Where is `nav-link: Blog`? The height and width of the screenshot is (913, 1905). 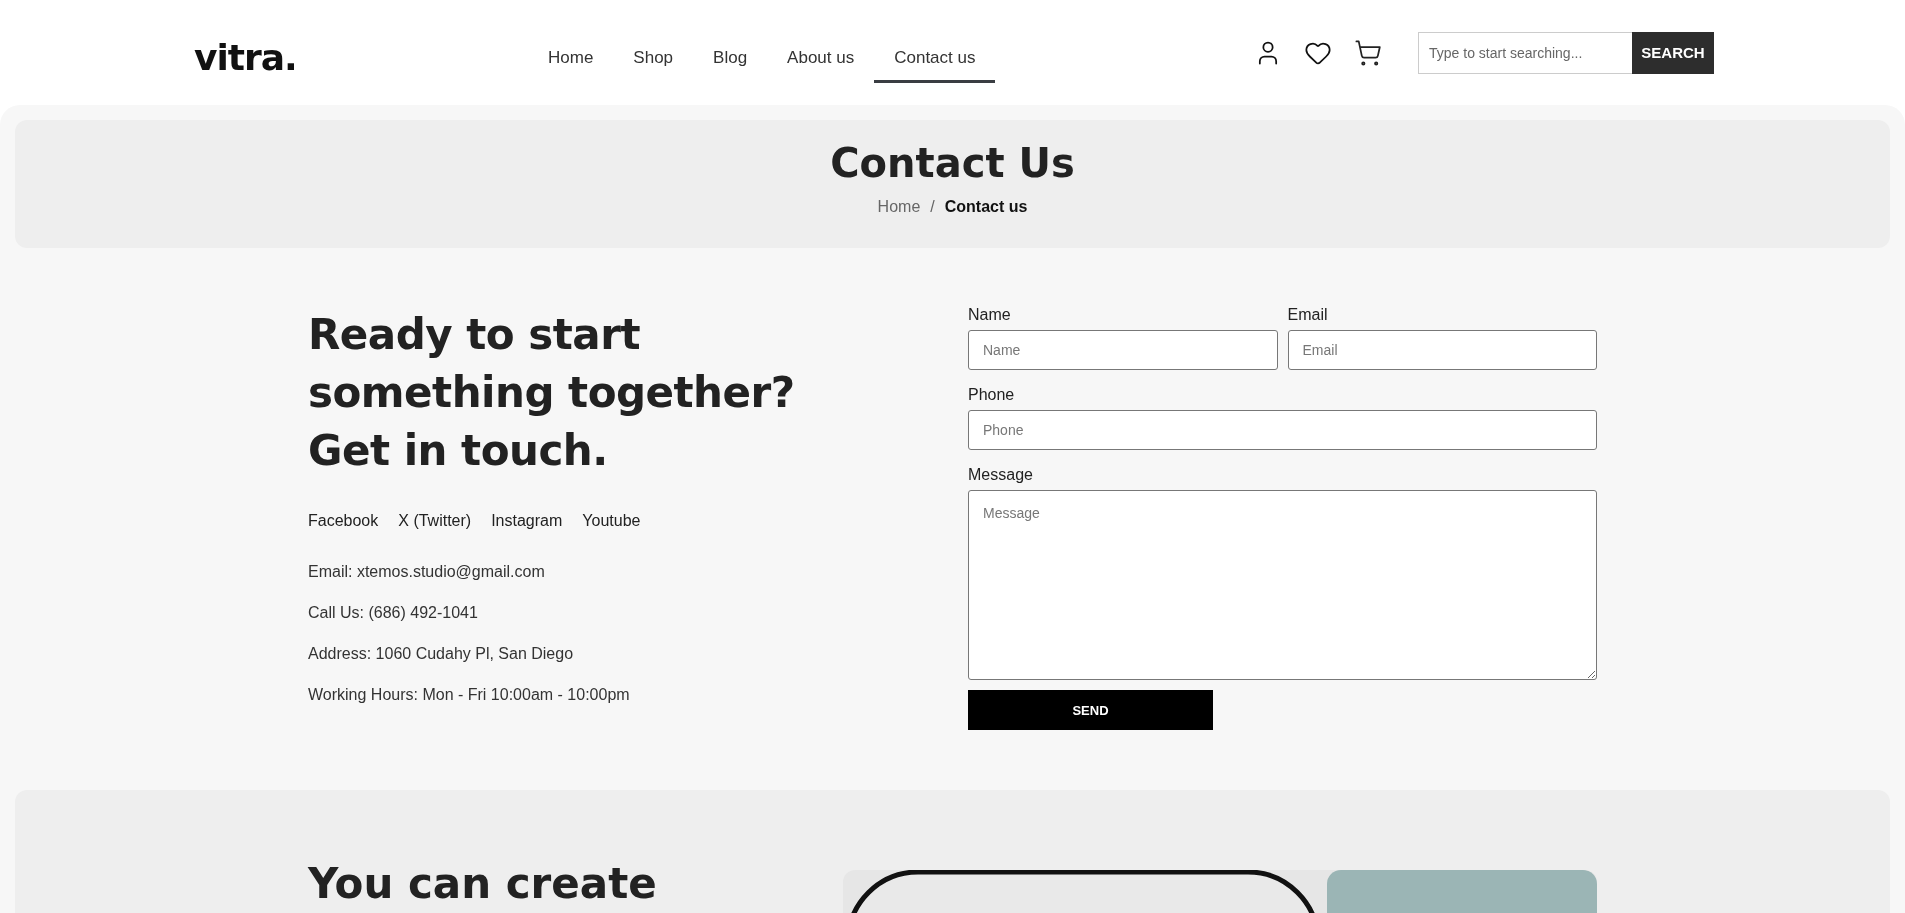 nav-link: Blog is located at coordinates (730, 52).